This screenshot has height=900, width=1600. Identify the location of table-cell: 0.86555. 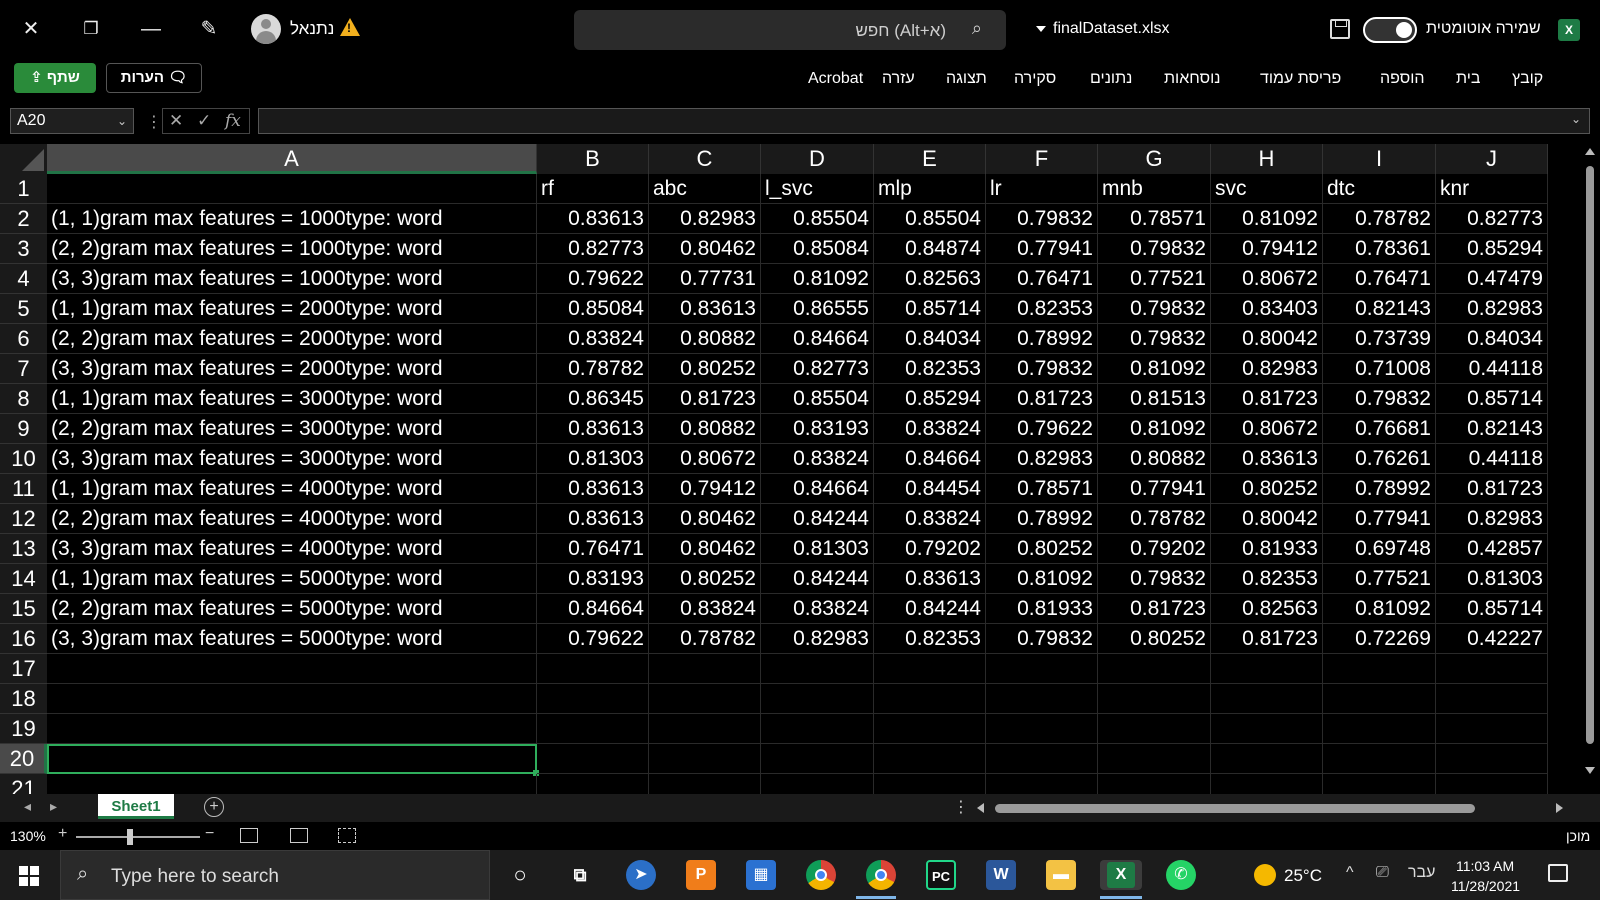
(817, 309).